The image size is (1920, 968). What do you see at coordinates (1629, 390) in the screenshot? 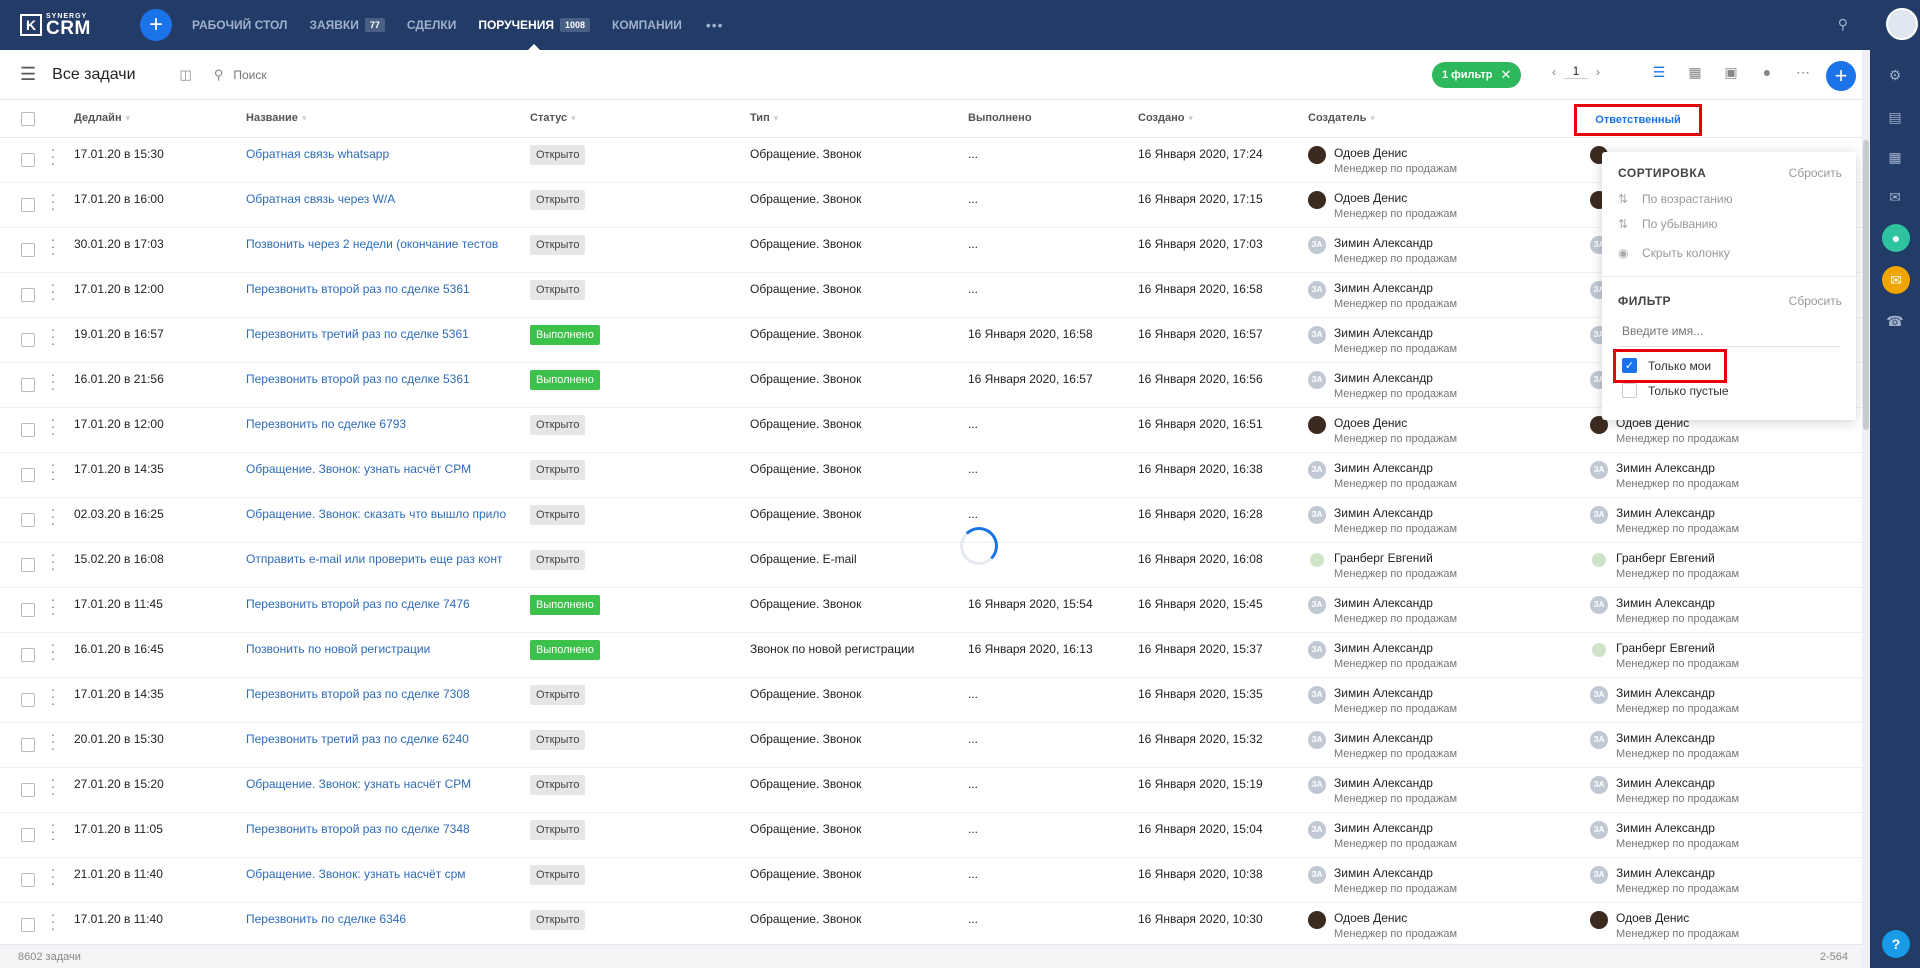
I see `only-empty-checkbox` at bounding box center [1629, 390].